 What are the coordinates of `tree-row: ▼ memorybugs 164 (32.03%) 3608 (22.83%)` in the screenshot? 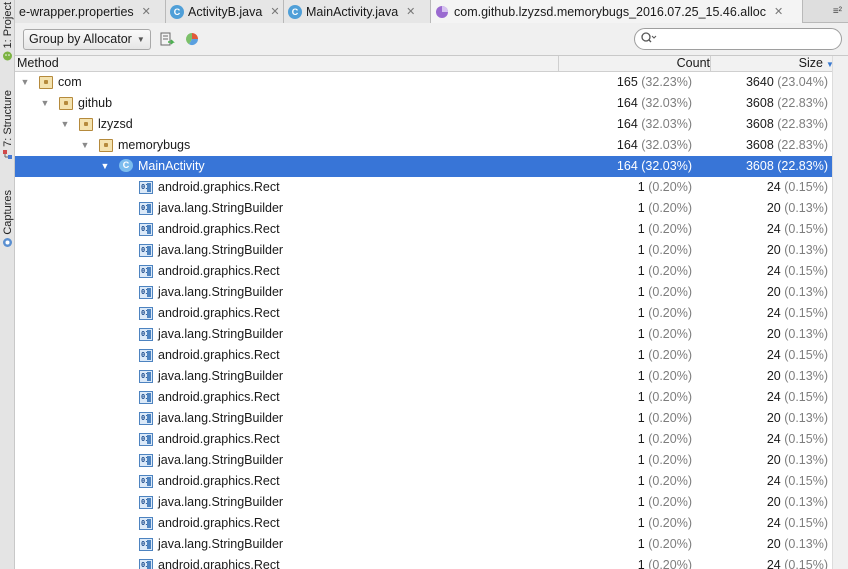 It's located at (423, 145).